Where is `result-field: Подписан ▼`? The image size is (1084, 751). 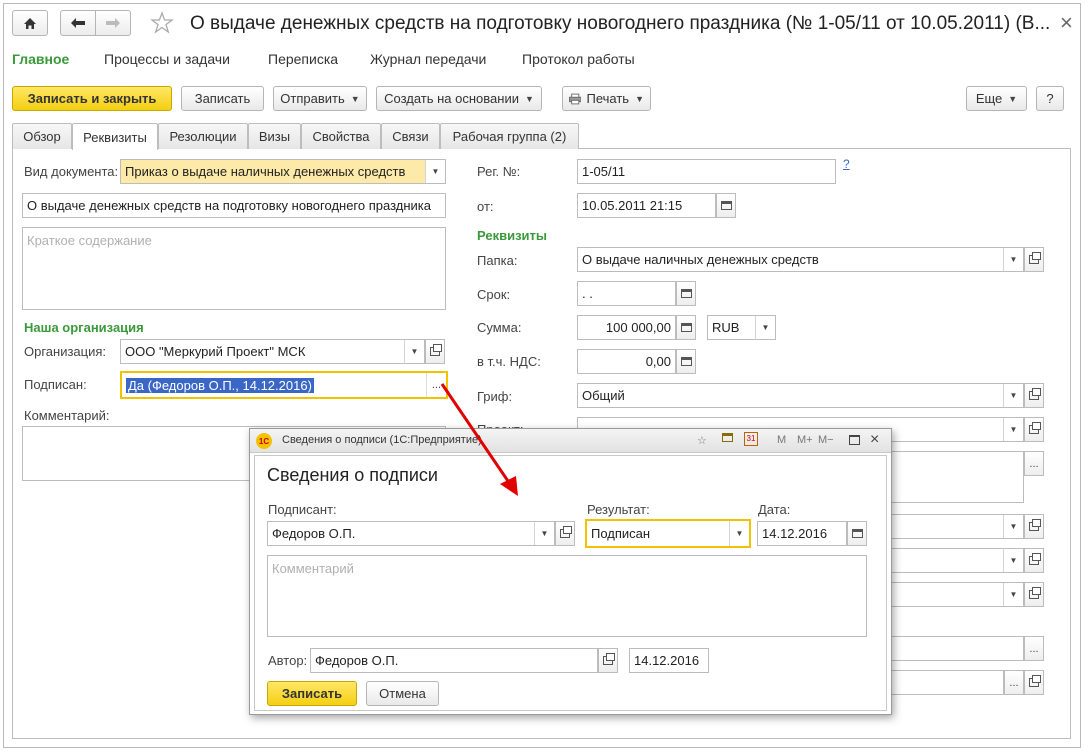
result-field: Подписан ▼ is located at coordinates (668, 533).